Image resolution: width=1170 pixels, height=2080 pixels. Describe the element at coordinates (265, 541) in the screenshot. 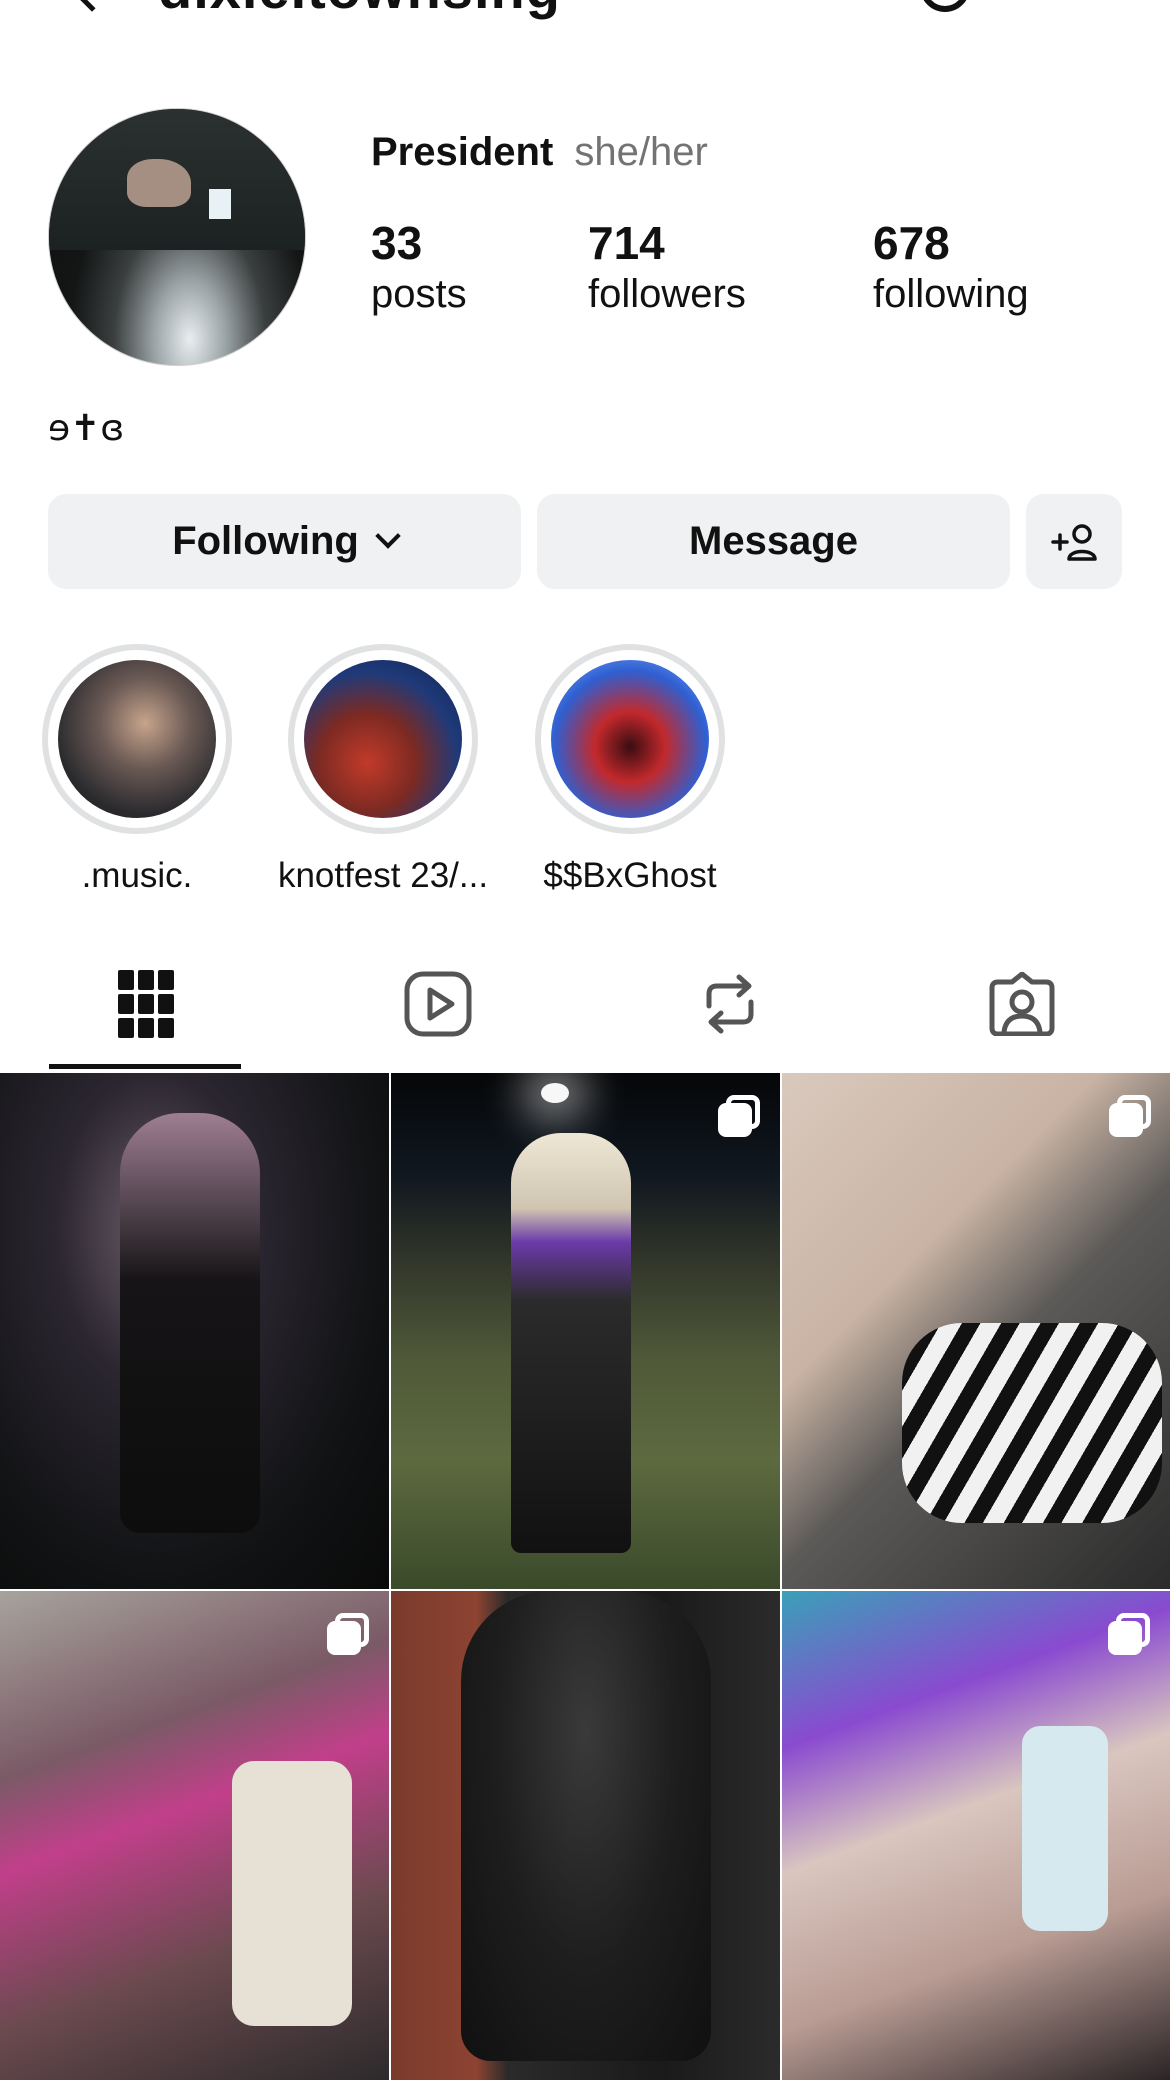

I see `following-button-label: Following` at that location.